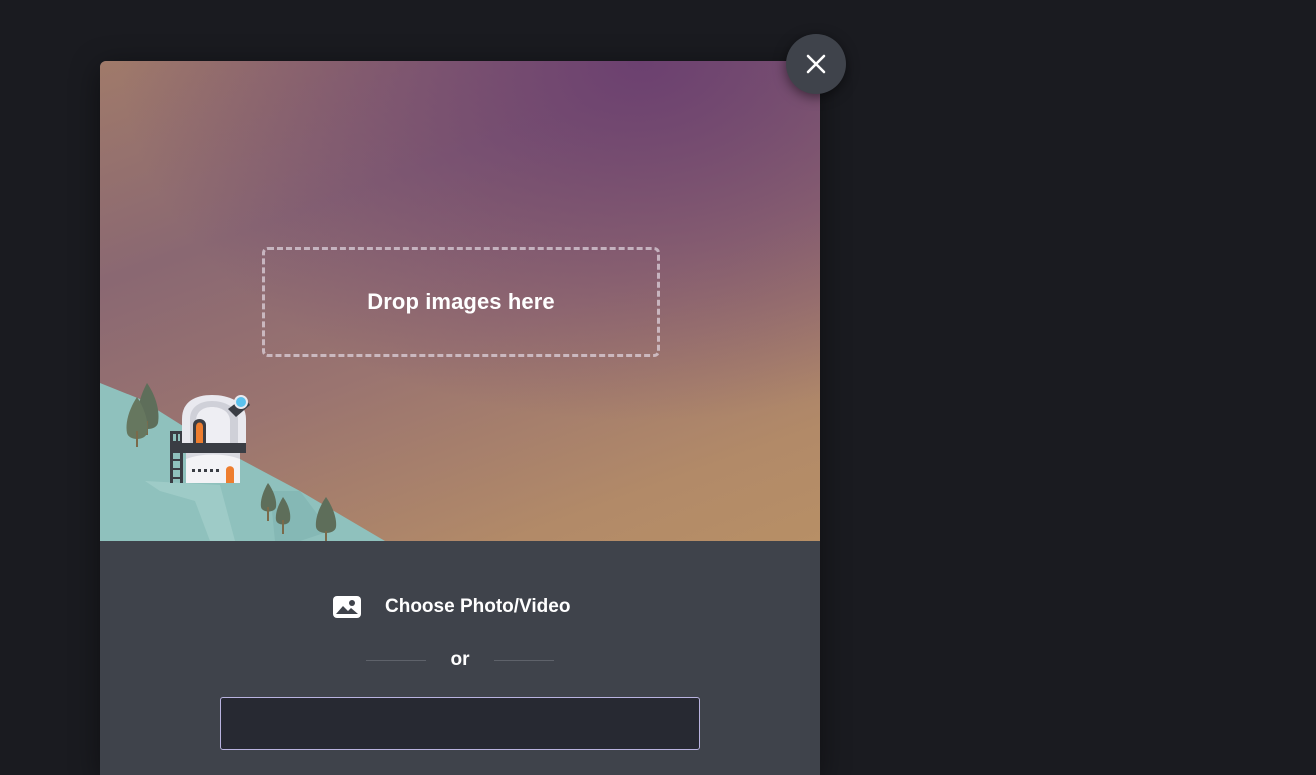 The height and width of the screenshot is (775, 1316). Describe the element at coordinates (478, 606) in the screenshot. I see `choose-photo-video-label: Choose Photo/Video` at that location.